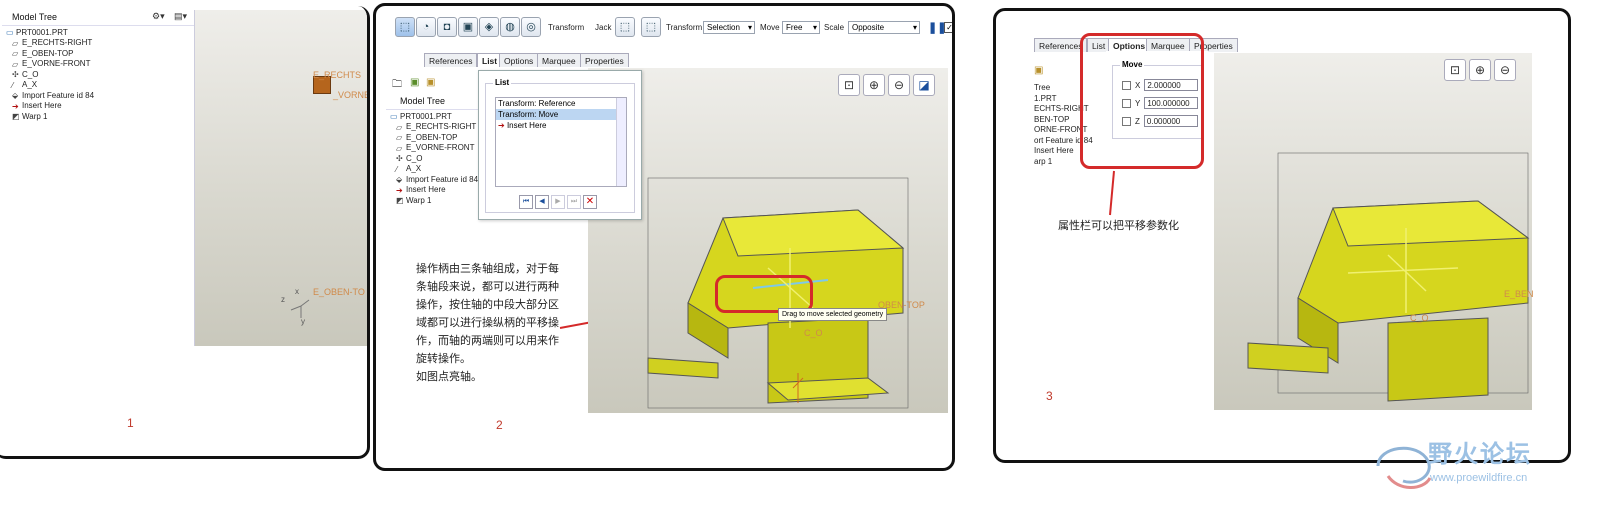 The image size is (1598, 507). Describe the element at coordinates (874, 85) in the screenshot. I see `zoom-in-icon: ⊕` at that location.